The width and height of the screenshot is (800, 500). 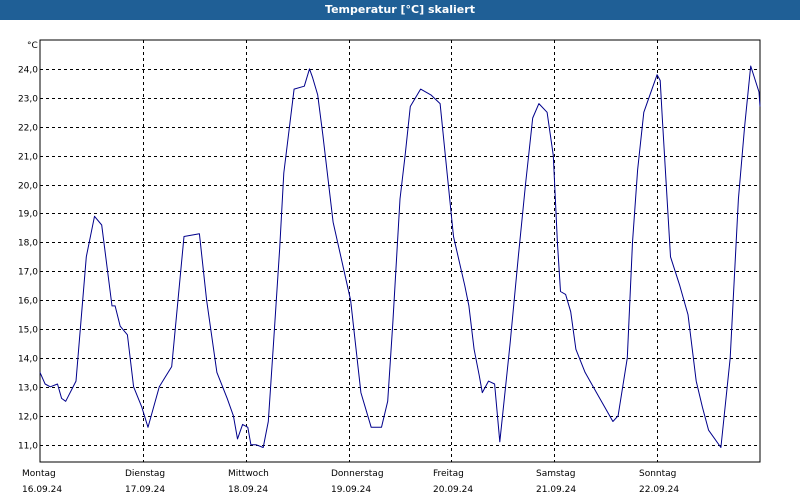 I want to click on x-tick-date-label: 20.09.24, so click(x=453, y=490).